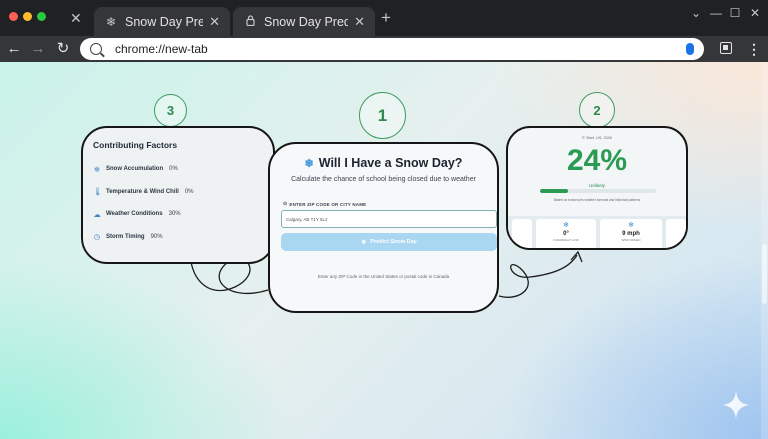 This screenshot has height=439, width=768. What do you see at coordinates (764, 274) in the screenshot?
I see `page-scrollbar-thumb` at bounding box center [764, 274].